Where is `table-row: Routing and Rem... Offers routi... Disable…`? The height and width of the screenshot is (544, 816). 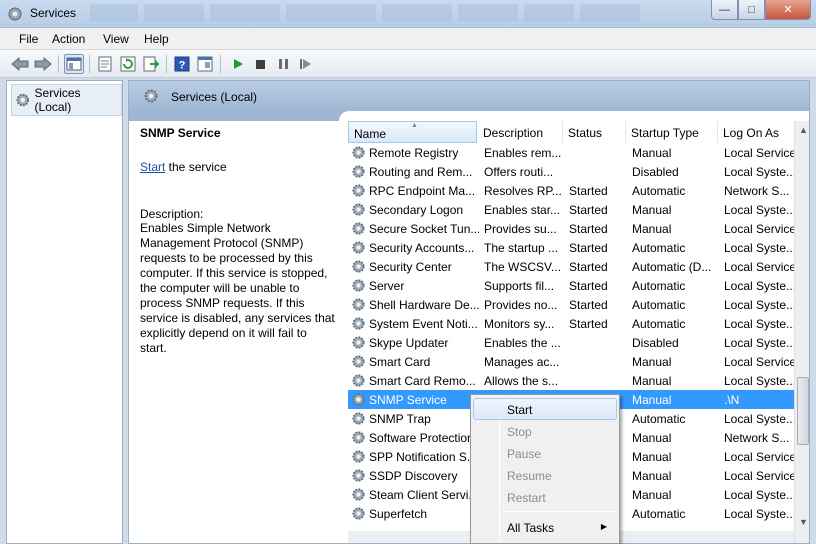 table-row: Routing and Rem... Offers routi... Disable… is located at coordinates (572, 172).